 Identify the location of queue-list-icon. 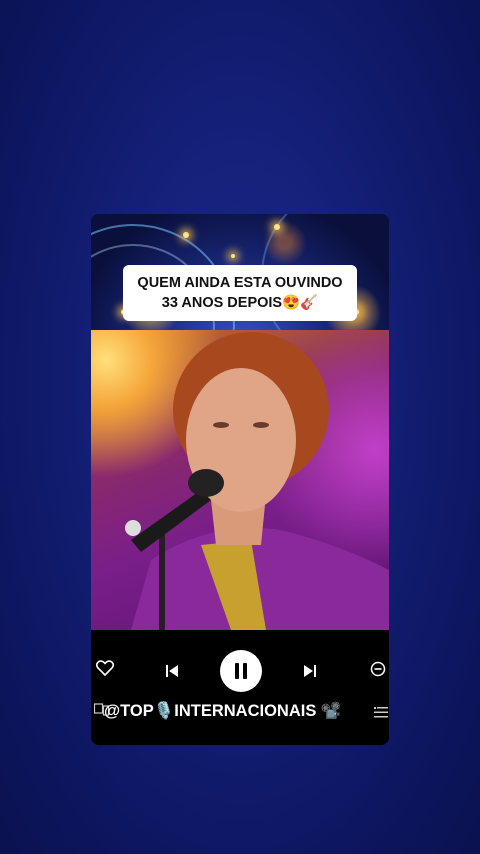
(381, 712).